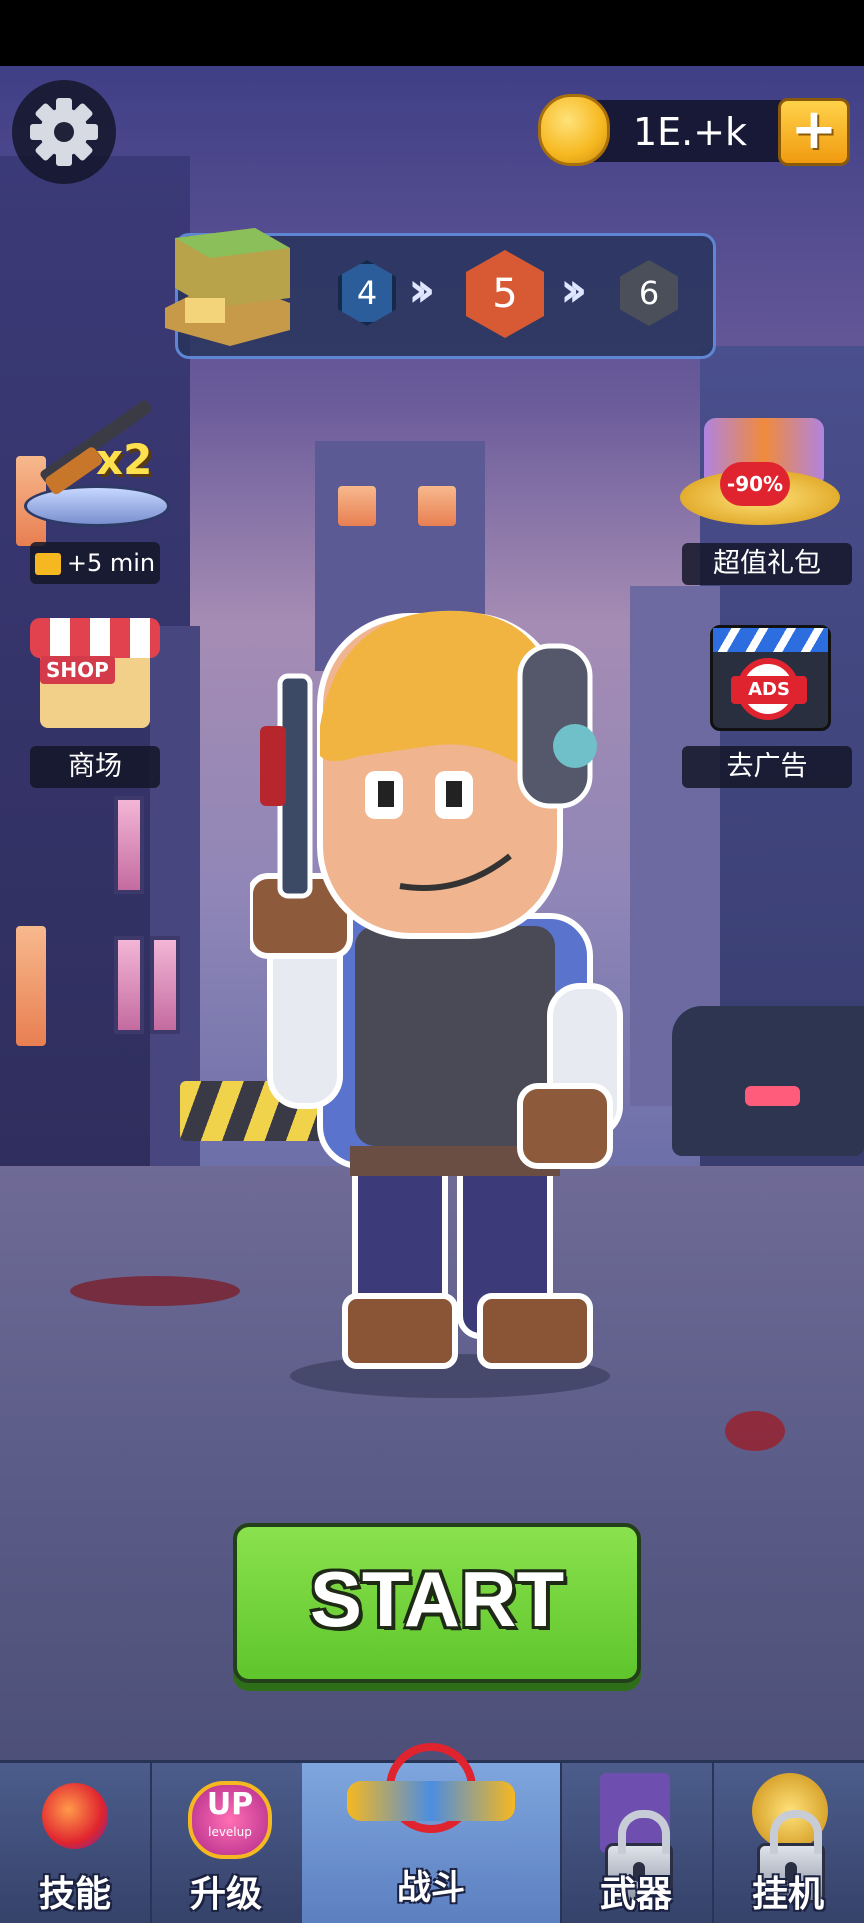  I want to click on video-ad-icon, so click(47, 564).